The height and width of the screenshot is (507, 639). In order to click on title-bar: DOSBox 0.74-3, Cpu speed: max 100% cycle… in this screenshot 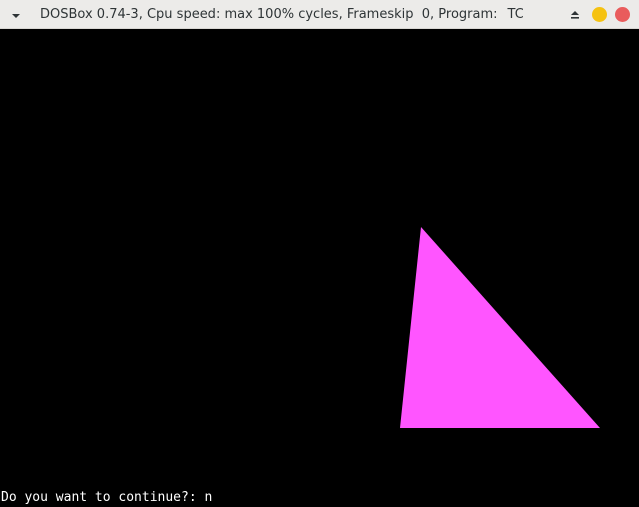, I will do `click(319, 14)`.